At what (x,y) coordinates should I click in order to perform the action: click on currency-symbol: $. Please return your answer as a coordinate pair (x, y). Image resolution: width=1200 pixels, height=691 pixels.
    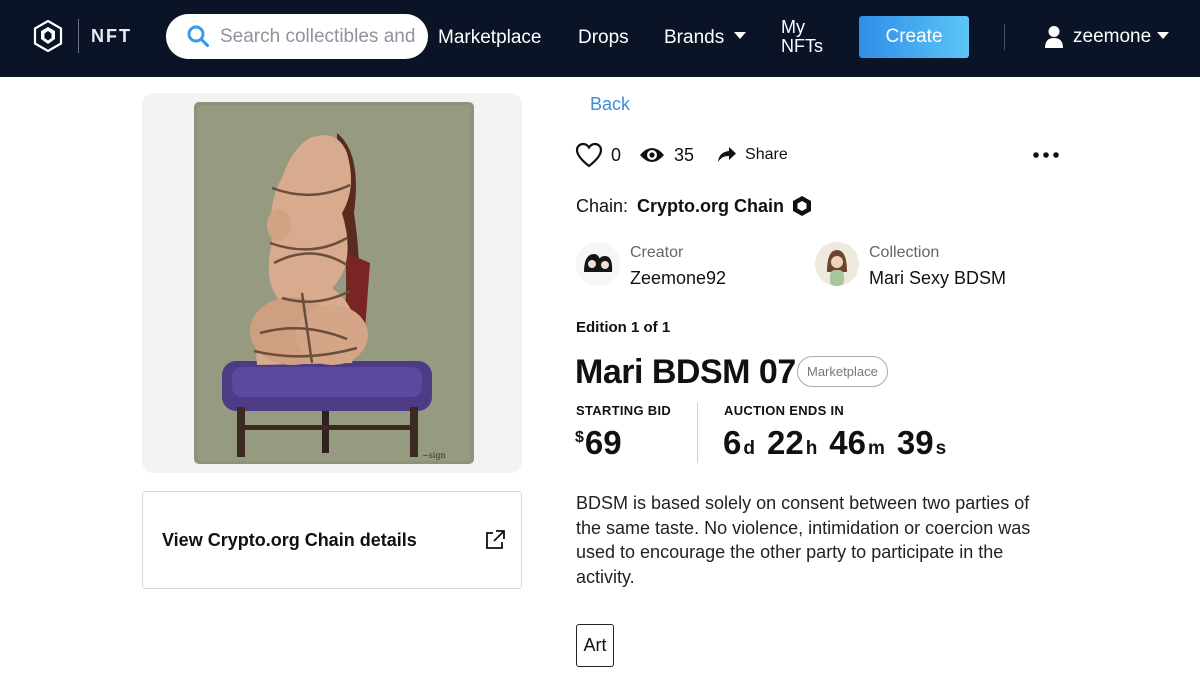
    Looking at the image, I should click on (579, 437).